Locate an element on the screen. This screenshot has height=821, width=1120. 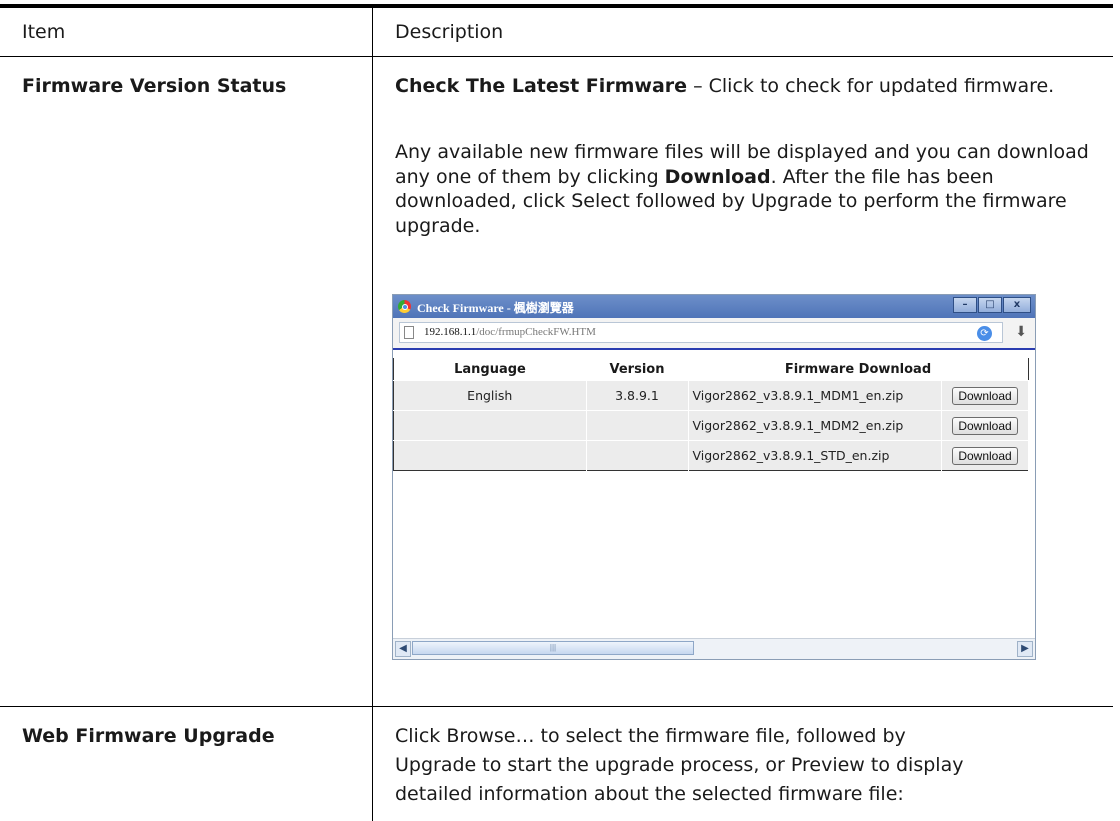
scroll-right-icon: ▶ is located at coordinates (1025, 649).